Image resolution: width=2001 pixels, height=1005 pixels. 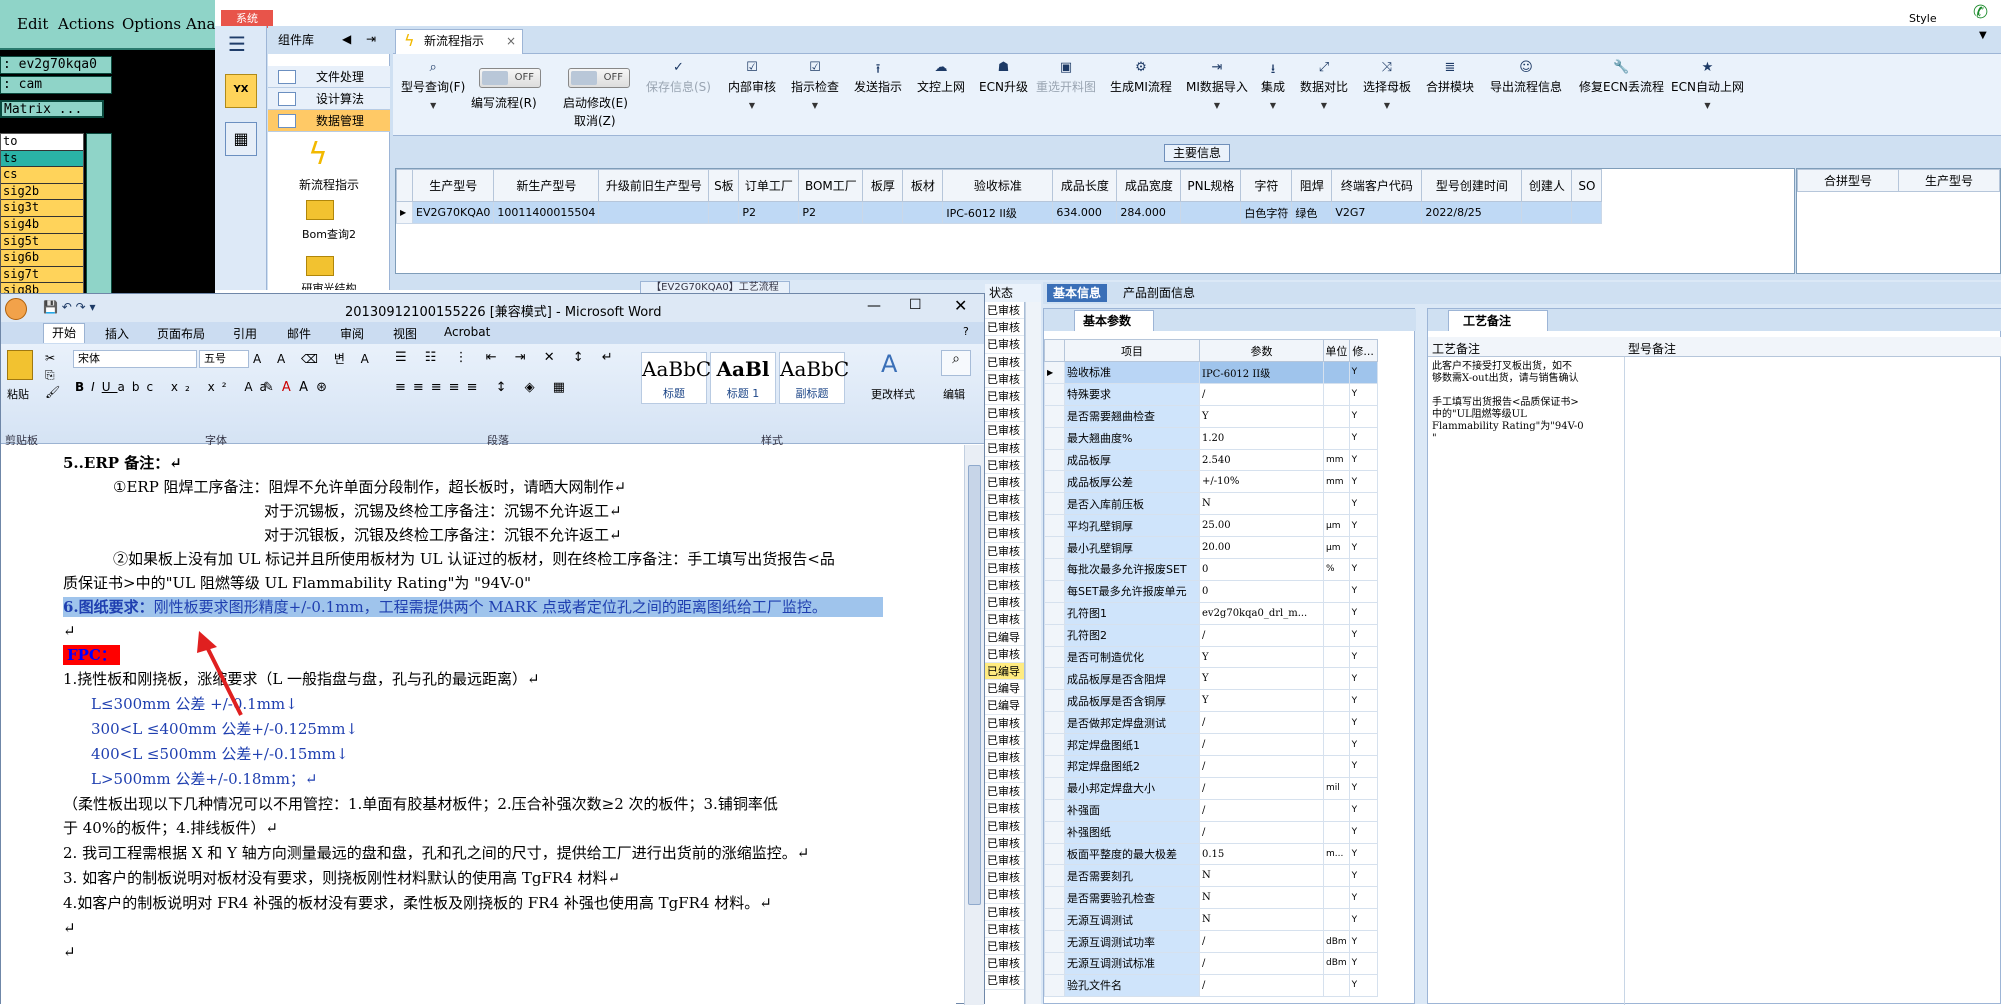 I want to click on word-scrollbar, so click(x=974, y=725).